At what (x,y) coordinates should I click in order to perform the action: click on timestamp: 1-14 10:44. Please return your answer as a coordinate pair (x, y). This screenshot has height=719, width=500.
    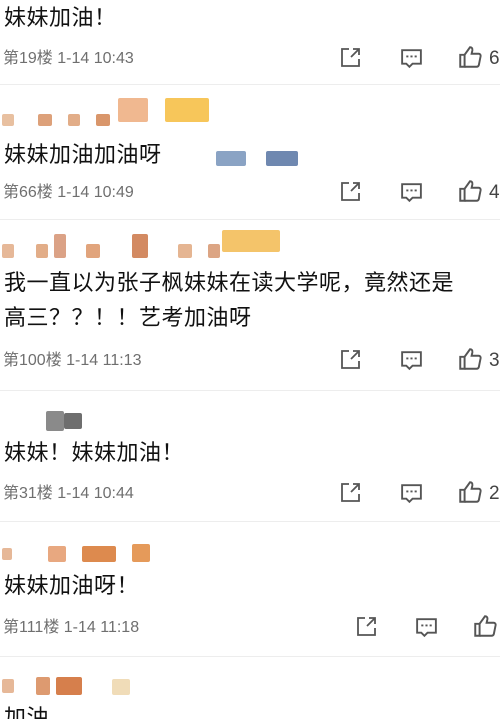
    Looking at the image, I should click on (95, 493).